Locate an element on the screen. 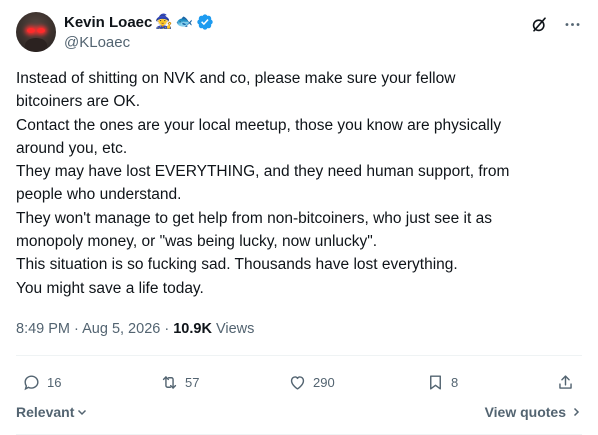  views-count: 10.9K is located at coordinates (192, 329).